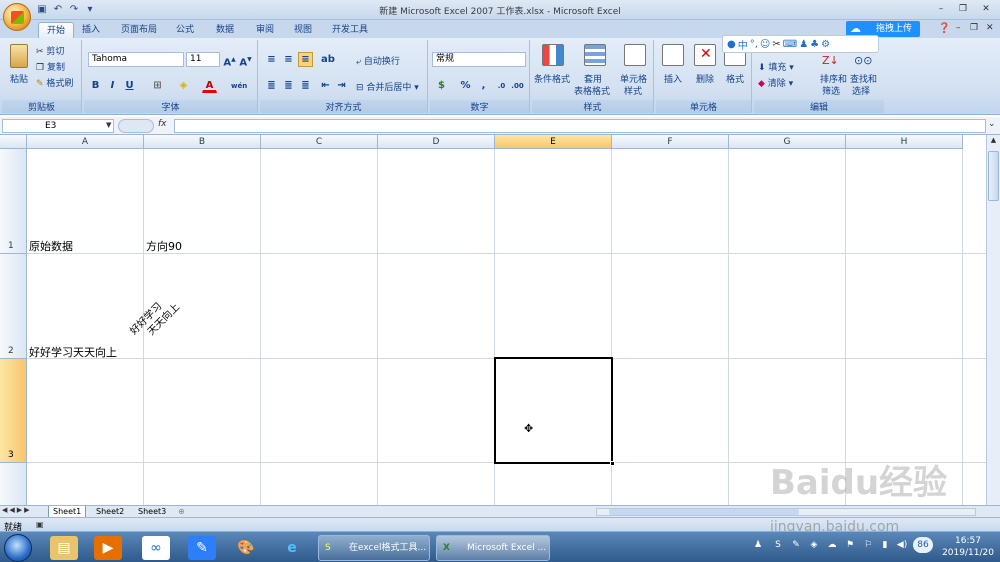 Image resolution: width=1000 pixels, height=562 pixels. I want to click on delete-cells-icon: ✕, so click(705, 55).